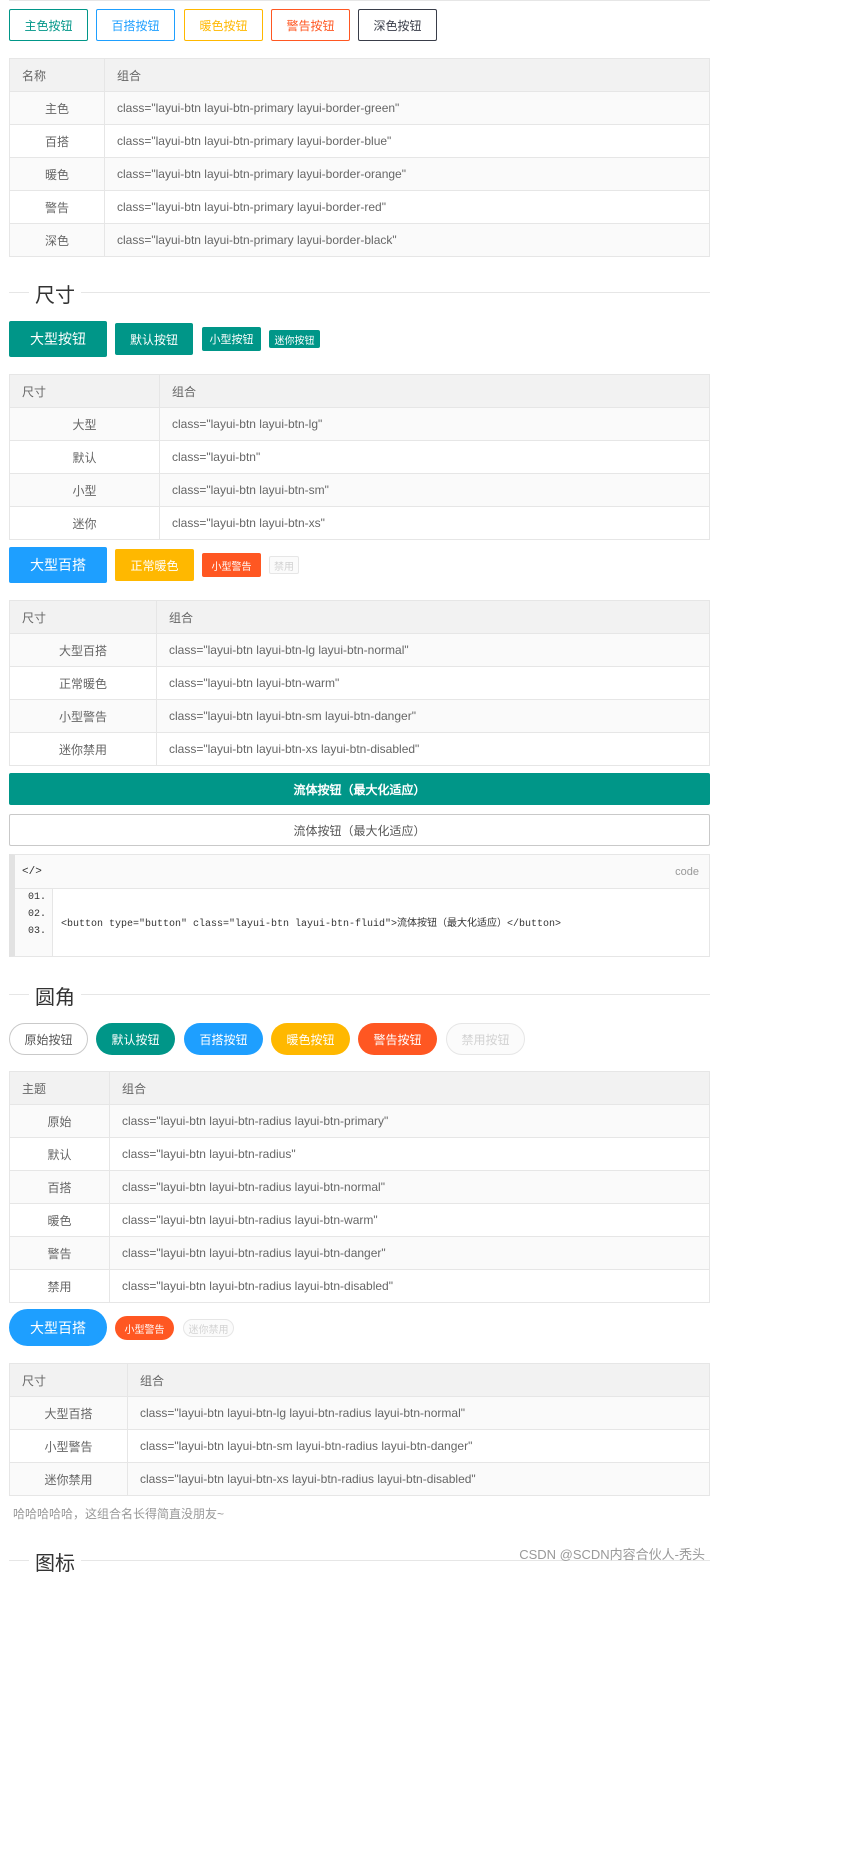 The height and width of the screenshot is (1869, 853). What do you see at coordinates (55, 995) in the screenshot?
I see `section-title: 圆角` at bounding box center [55, 995].